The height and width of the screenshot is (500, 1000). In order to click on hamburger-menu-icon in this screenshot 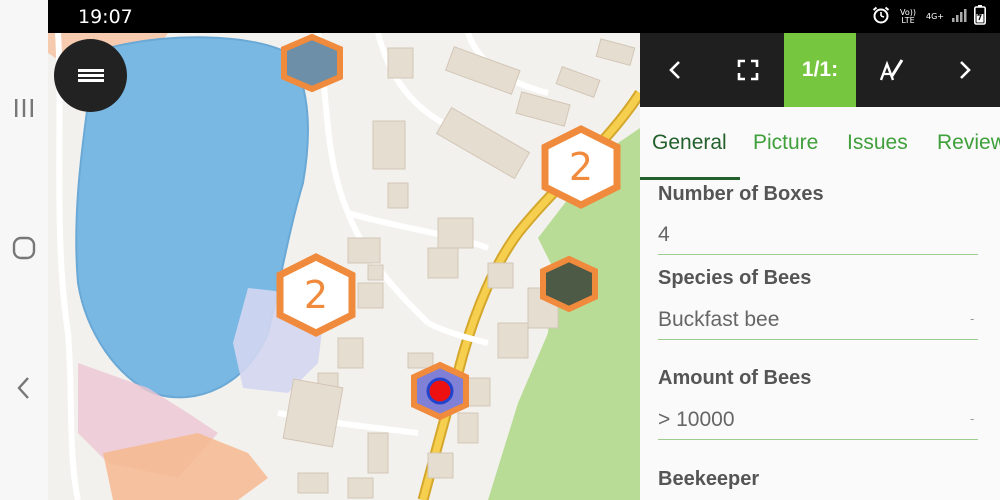, I will do `click(90, 75)`.